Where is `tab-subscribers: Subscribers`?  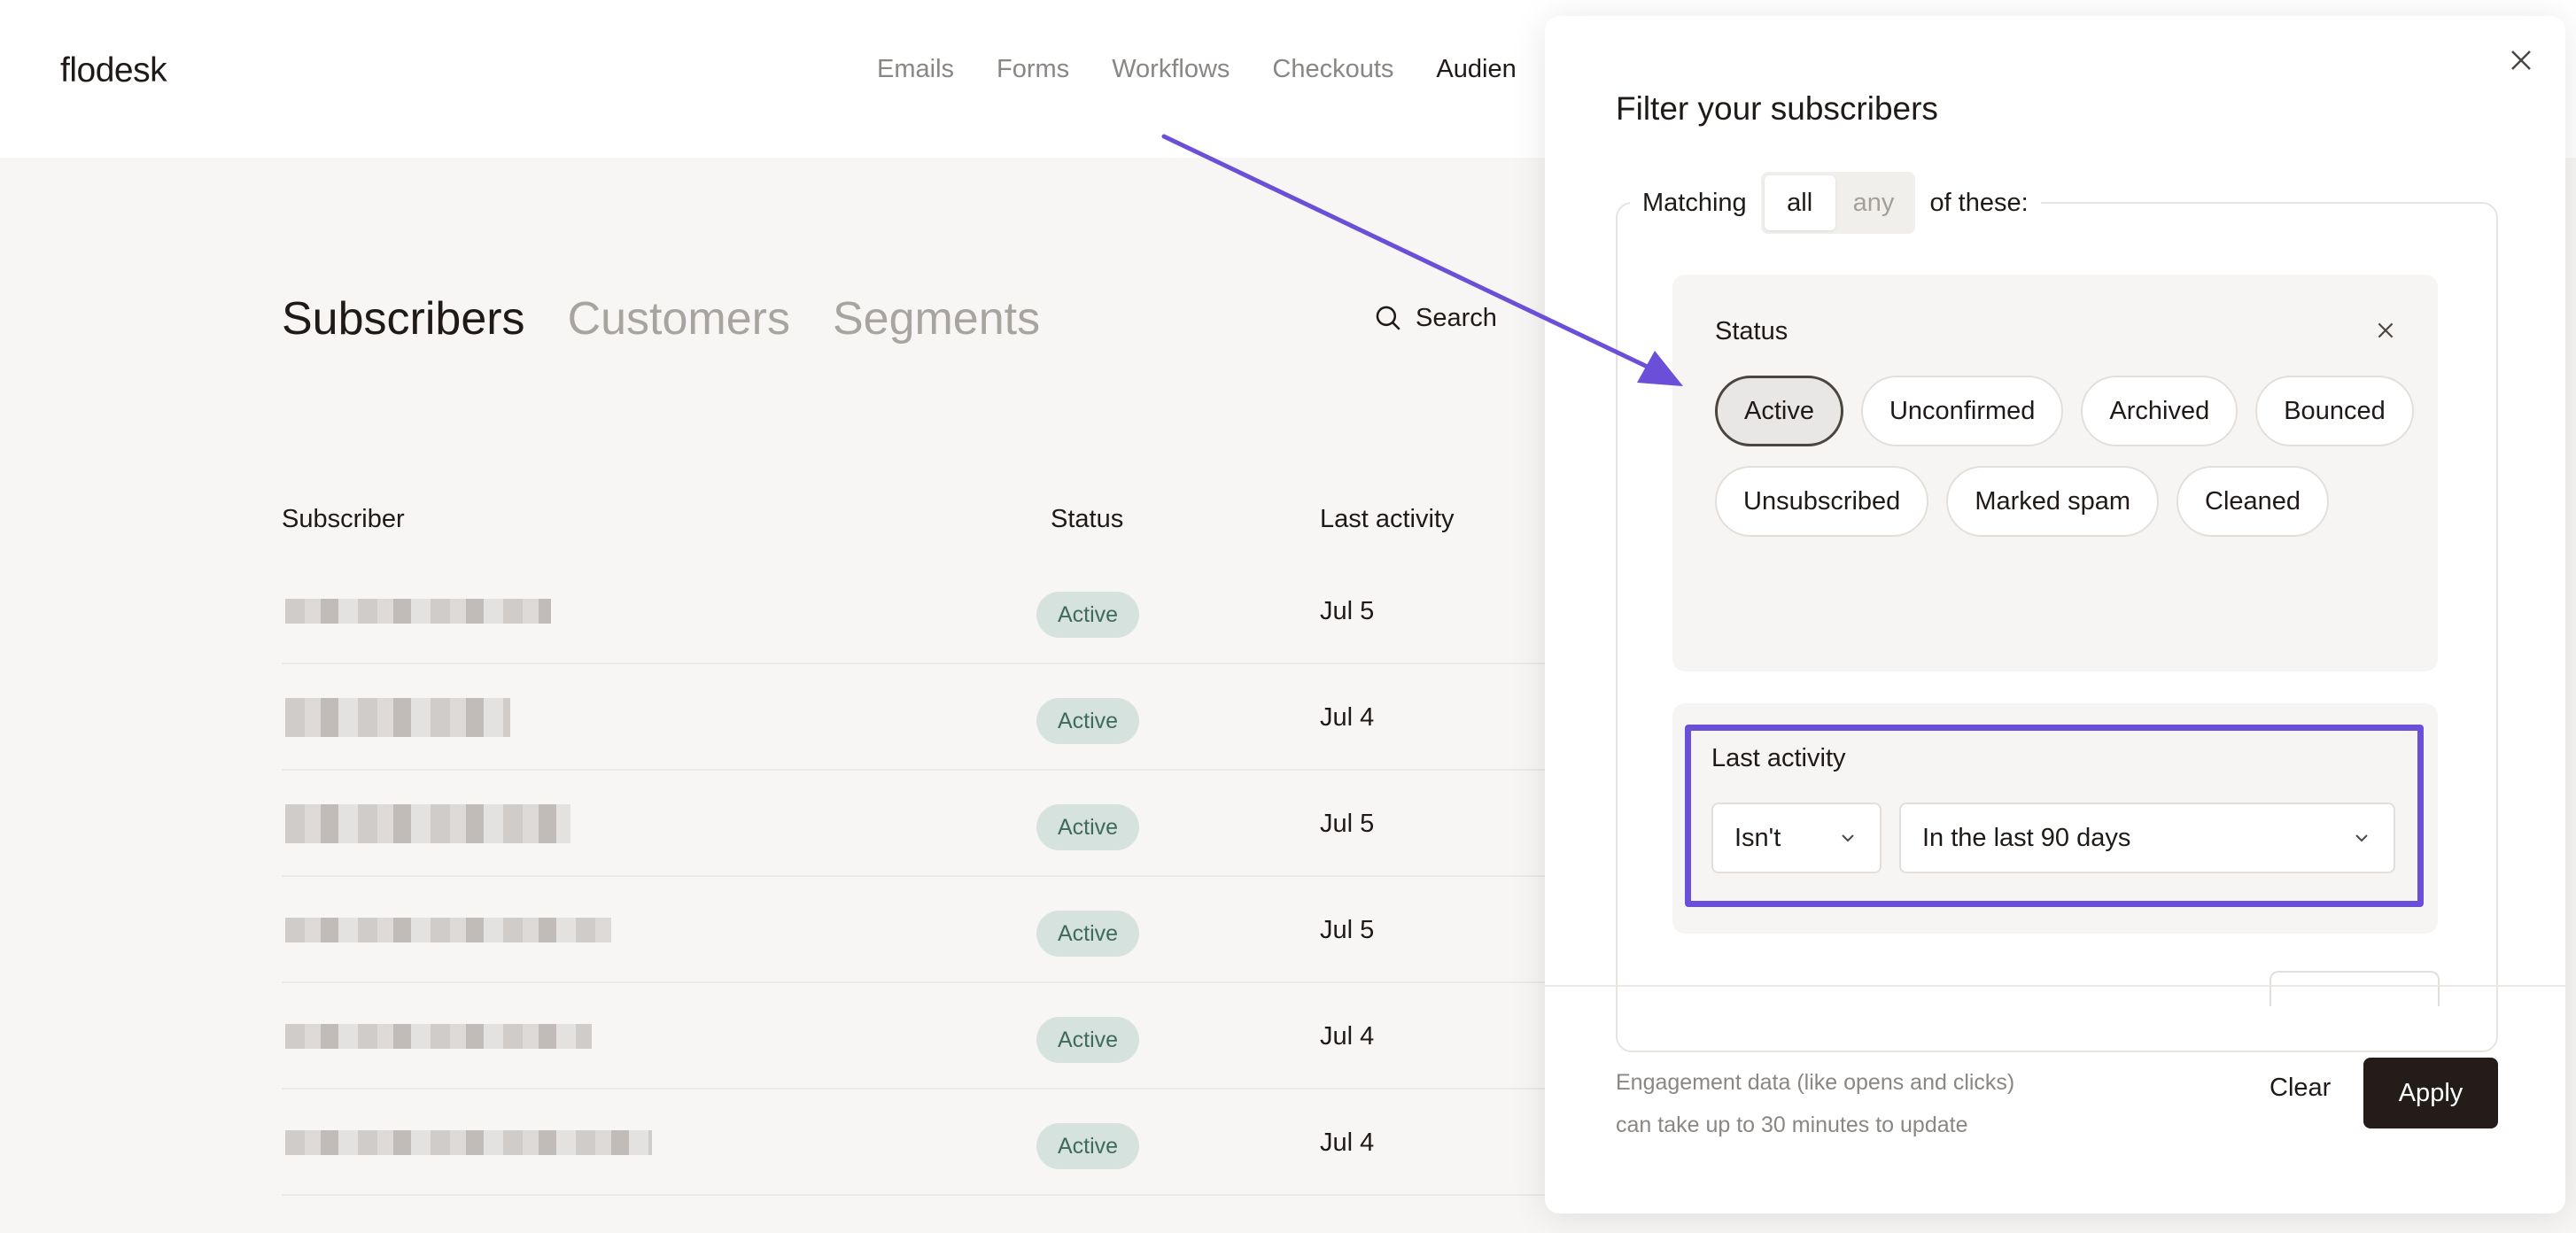 tab-subscribers: Subscribers is located at coordinates (403, 318).